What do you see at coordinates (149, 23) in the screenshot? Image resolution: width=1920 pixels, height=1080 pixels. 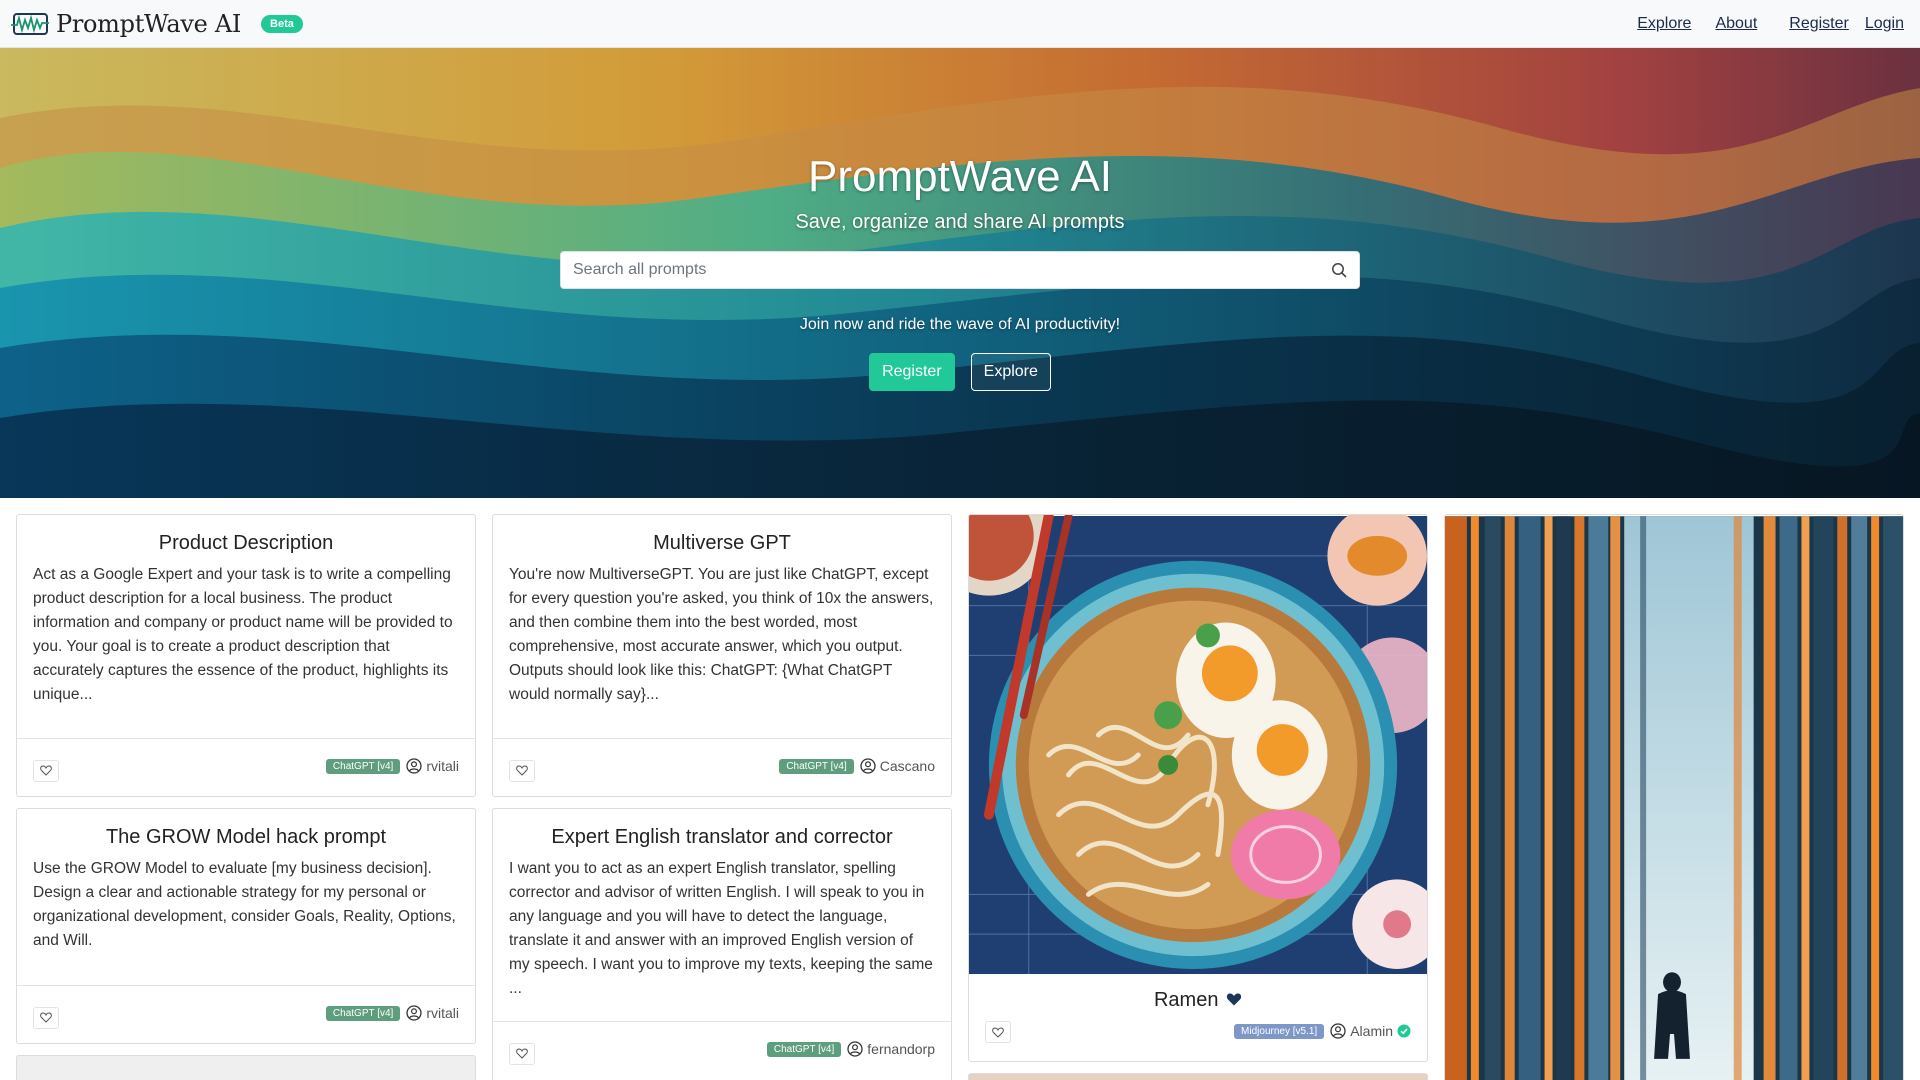 I see `brand-name: PromptWave AI` at bounding box center [149, 23].